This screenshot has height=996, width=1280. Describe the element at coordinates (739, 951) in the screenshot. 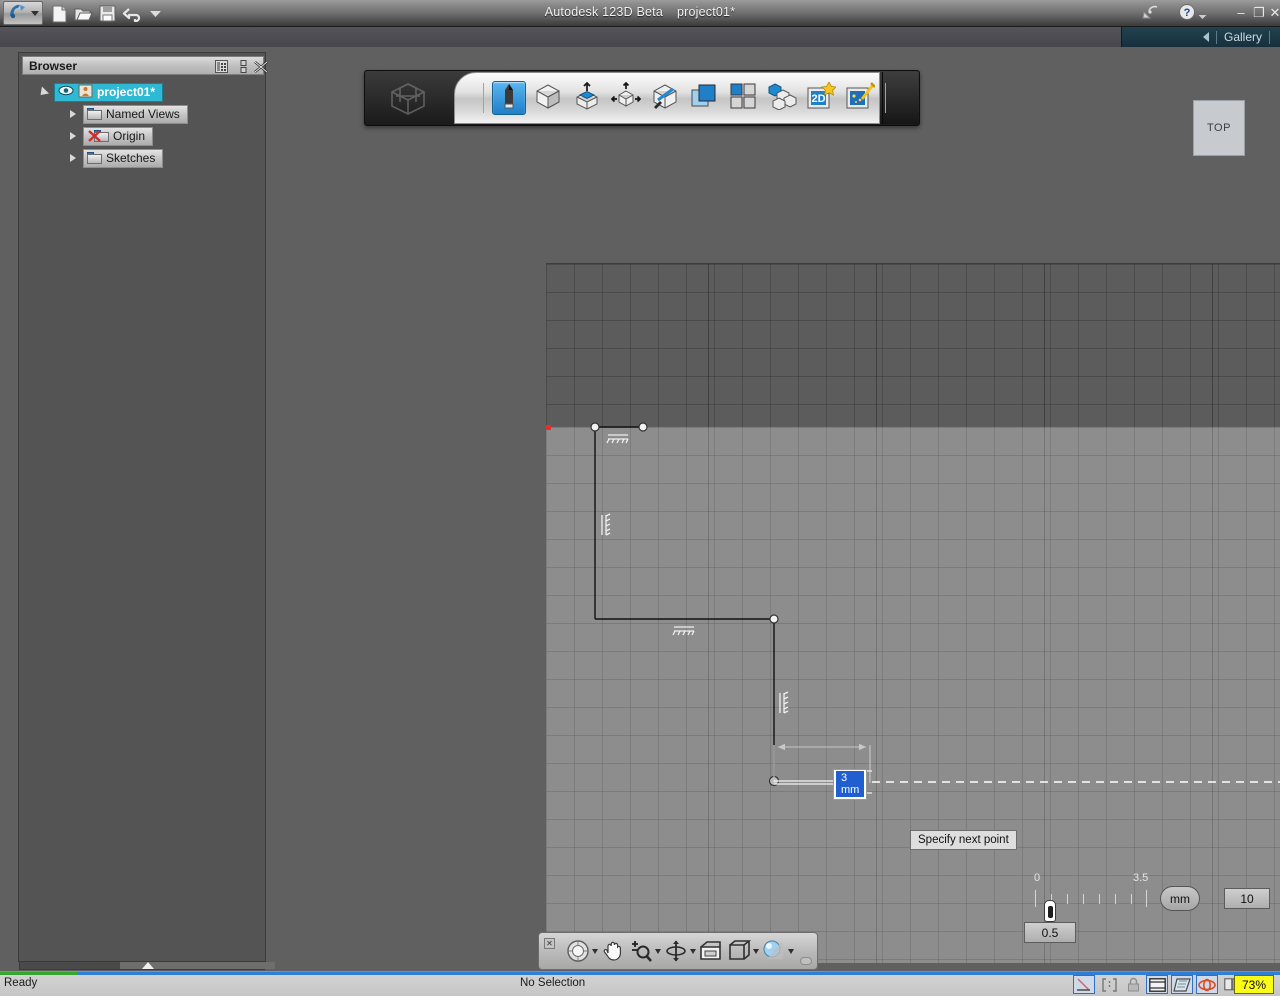

I see `wireframe-box-icon` at that location.